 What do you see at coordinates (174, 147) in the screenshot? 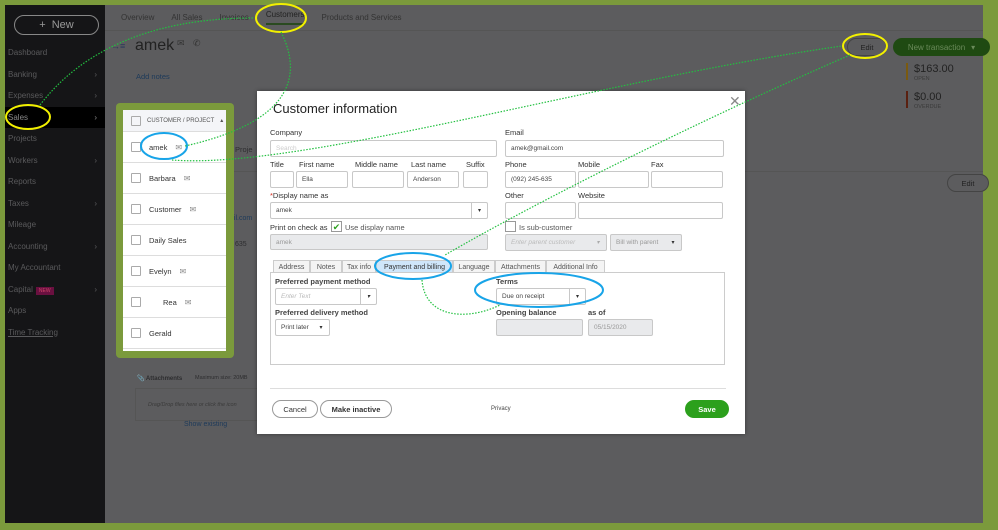
I see `list-item: amek ✉` at bounding box center [174, 147].